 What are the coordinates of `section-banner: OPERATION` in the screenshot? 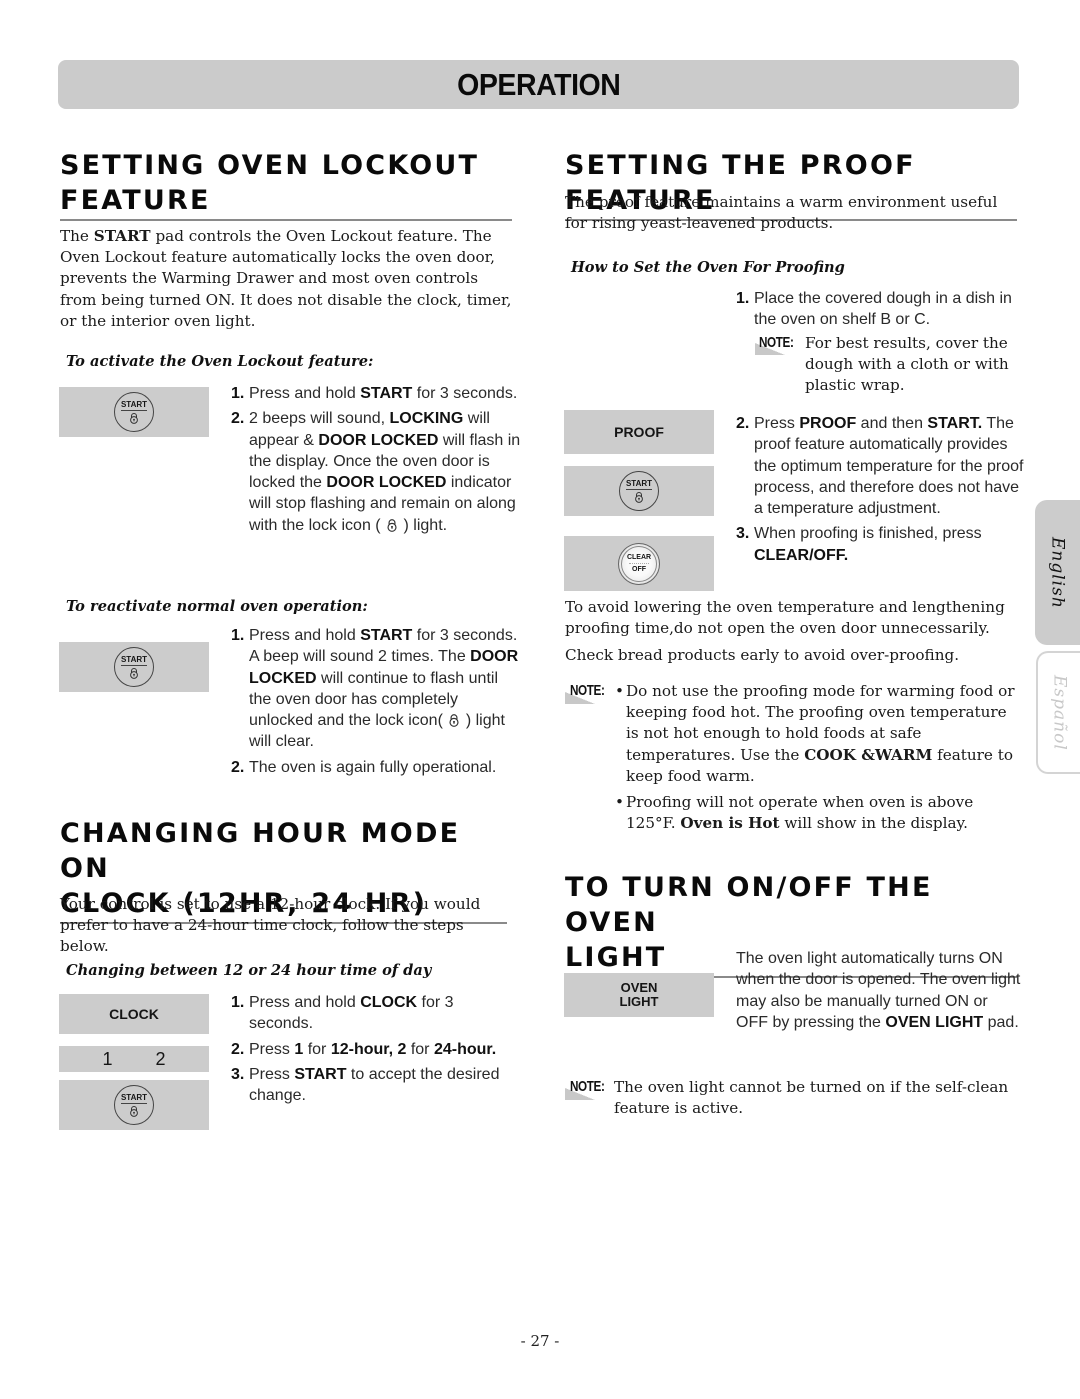 It's located at (538, 84).